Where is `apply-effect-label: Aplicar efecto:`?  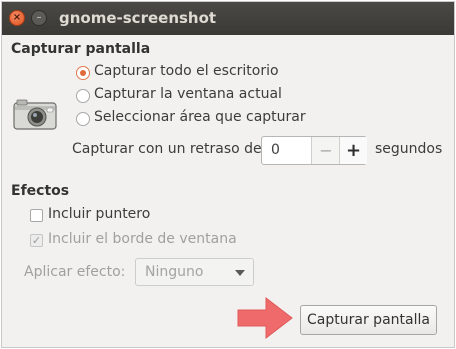
apply-effect-label: Aplicar efecto: is located at coordinates (75, 272).